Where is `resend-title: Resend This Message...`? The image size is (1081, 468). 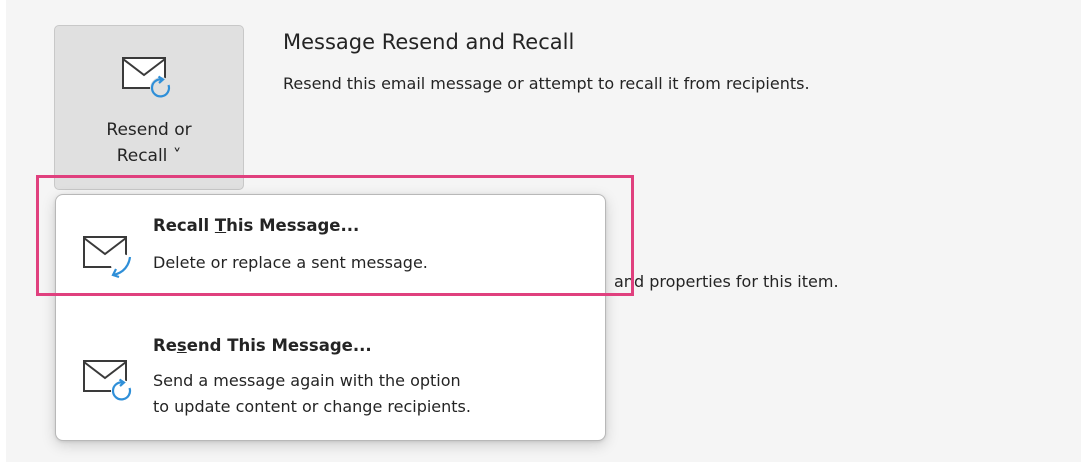
resend-title: Resend This Message... is located at coordinates (262, 345).